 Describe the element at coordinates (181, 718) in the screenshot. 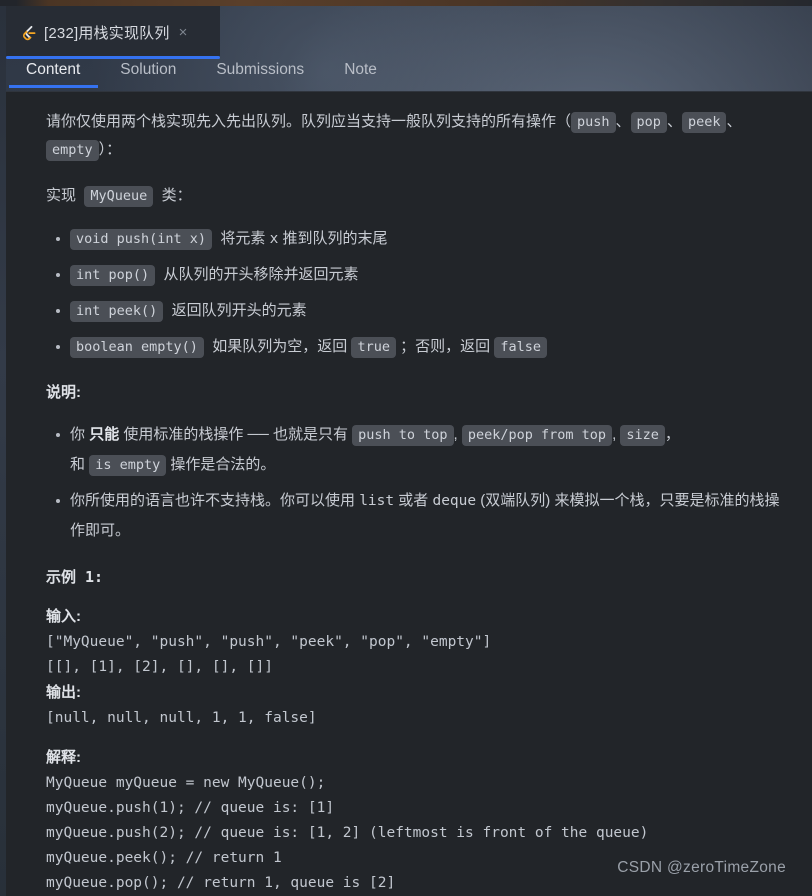

I see `output-line-1: [null, null, null, 1, 1, false]` at that location.